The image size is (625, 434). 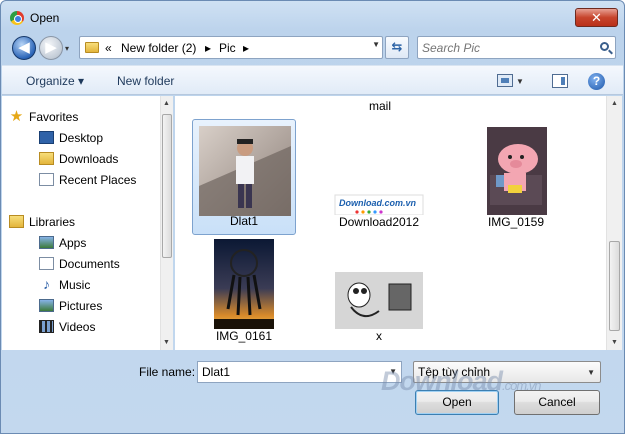 I want to click on download-logo-text: Download.com.vn, so click(x=378, y=203).